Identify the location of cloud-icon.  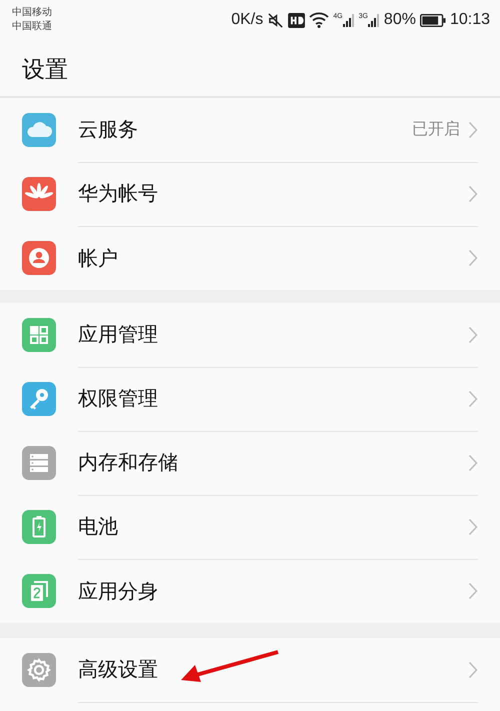
(39, 130).